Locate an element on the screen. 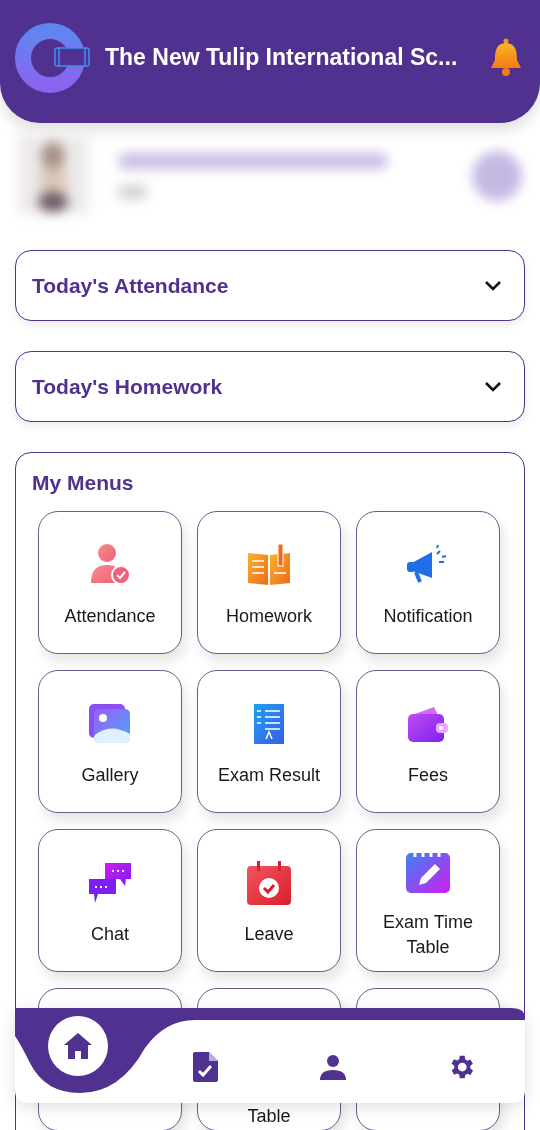  menu-tile: Leave is located at coordinates (269, 900).